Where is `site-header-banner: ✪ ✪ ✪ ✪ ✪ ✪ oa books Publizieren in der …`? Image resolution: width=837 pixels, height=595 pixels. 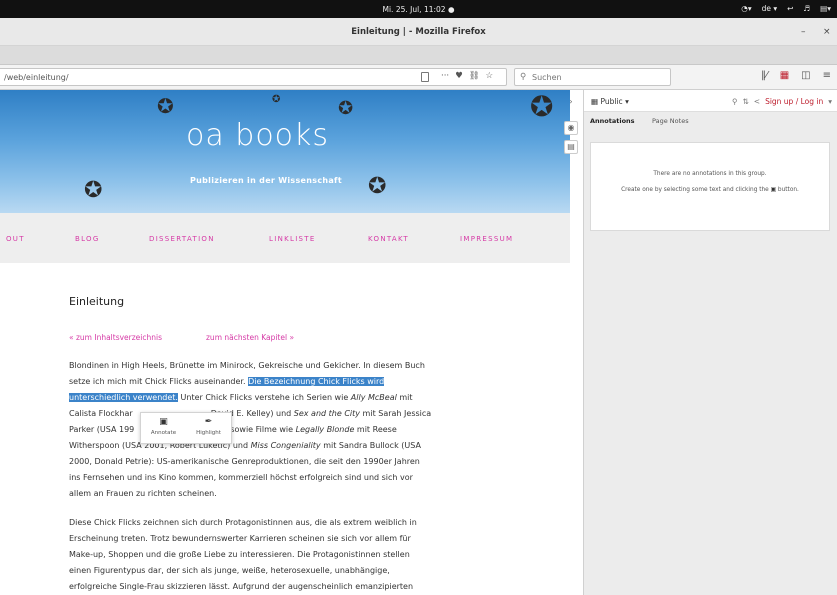
site-header-banner: ✪ ✪ ✪ ✪ ✪ ✪ oa books Publizieren in der … is located at coordinates (285, 151).